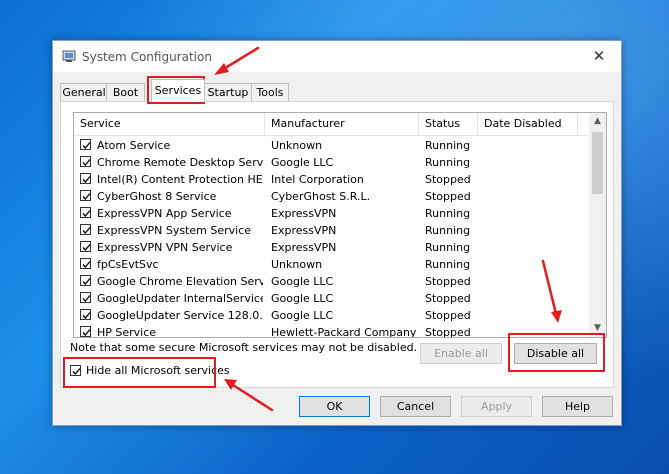  What do you see at coordinates (164, 213) in the screenshot?
I see `service-name: ExpressVPN App Service` at bounding box center [164, 213].